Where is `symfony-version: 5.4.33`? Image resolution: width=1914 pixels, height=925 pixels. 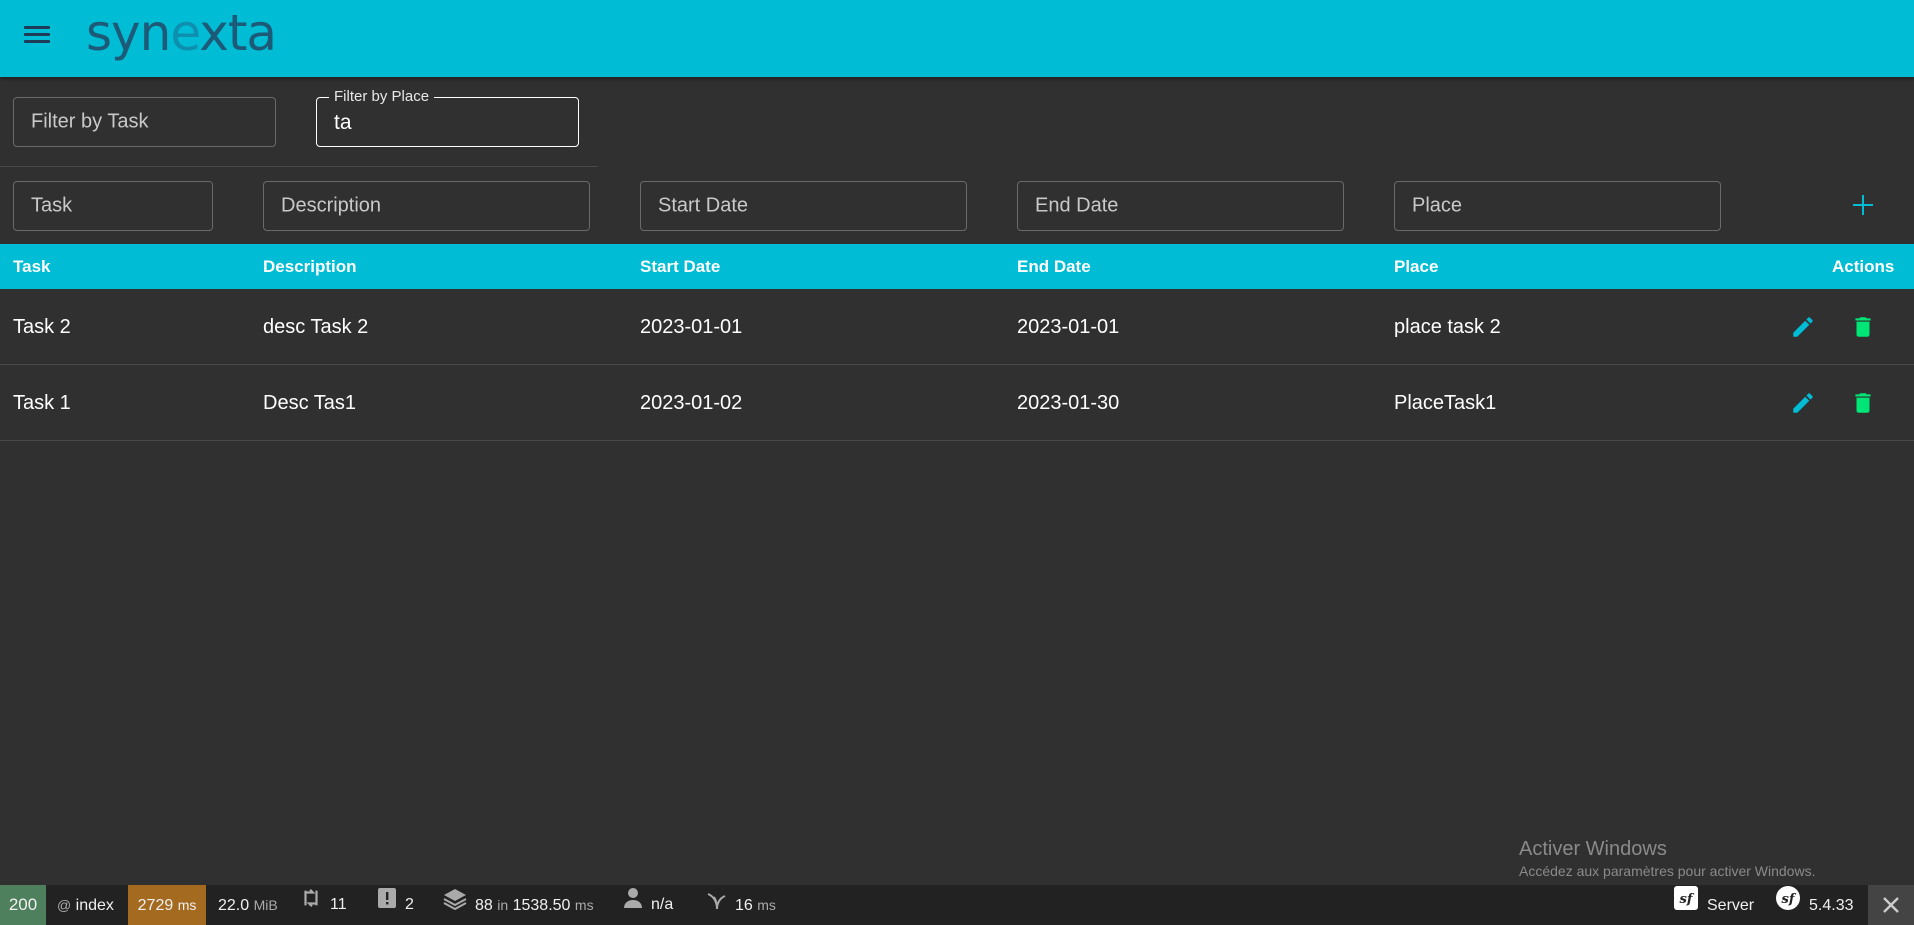 symfony-version: 5.4.33 is located at coordinates (1831, 906).